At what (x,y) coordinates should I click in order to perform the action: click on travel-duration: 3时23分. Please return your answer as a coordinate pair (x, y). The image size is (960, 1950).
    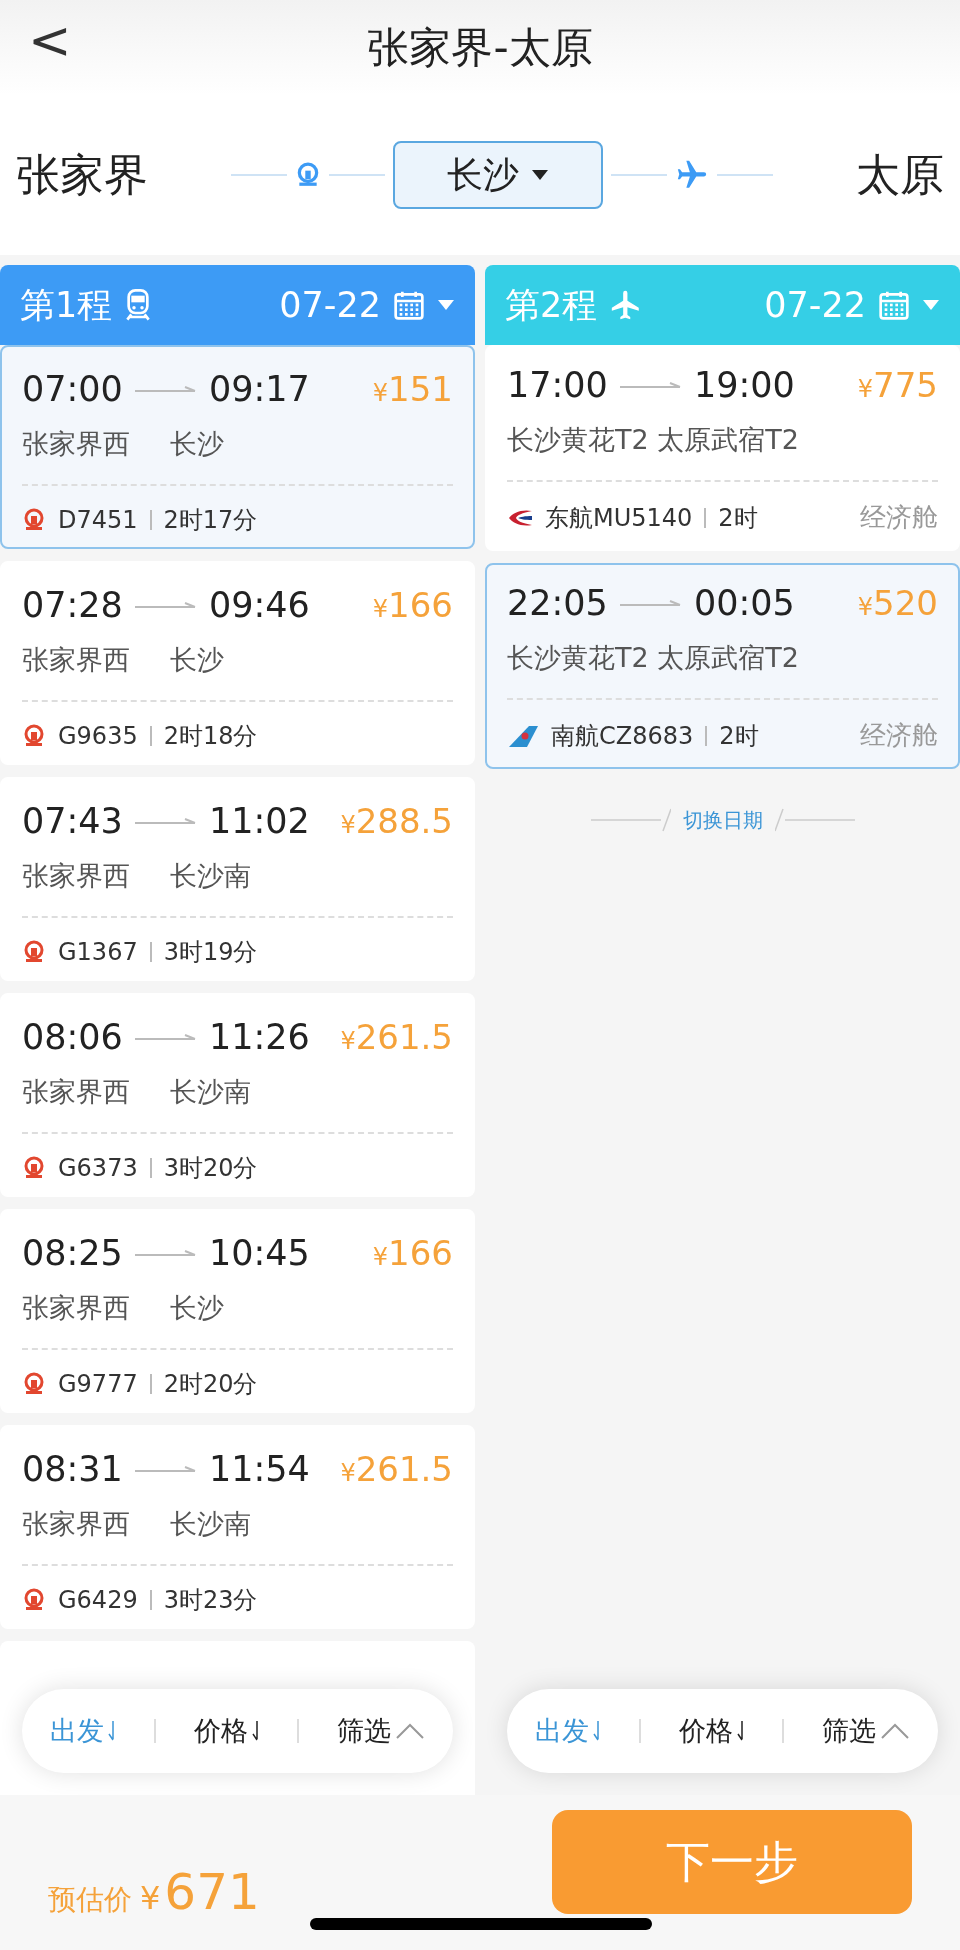
    Looking at the image, I should click on (210, 1600).